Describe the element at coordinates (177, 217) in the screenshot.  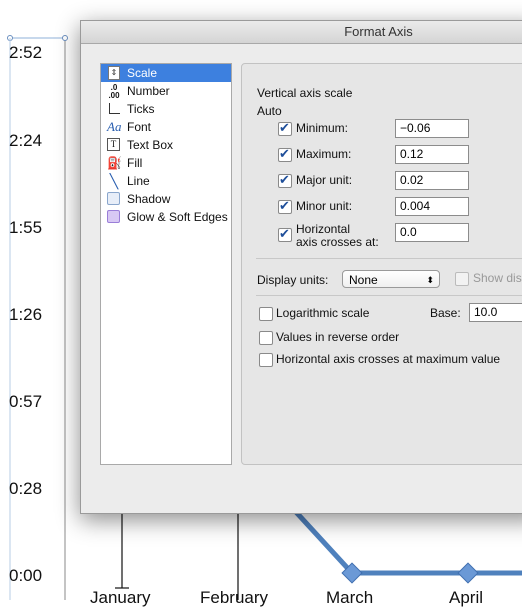
I see `sidebar-item-label: Glow & Soft Edges` at that location.